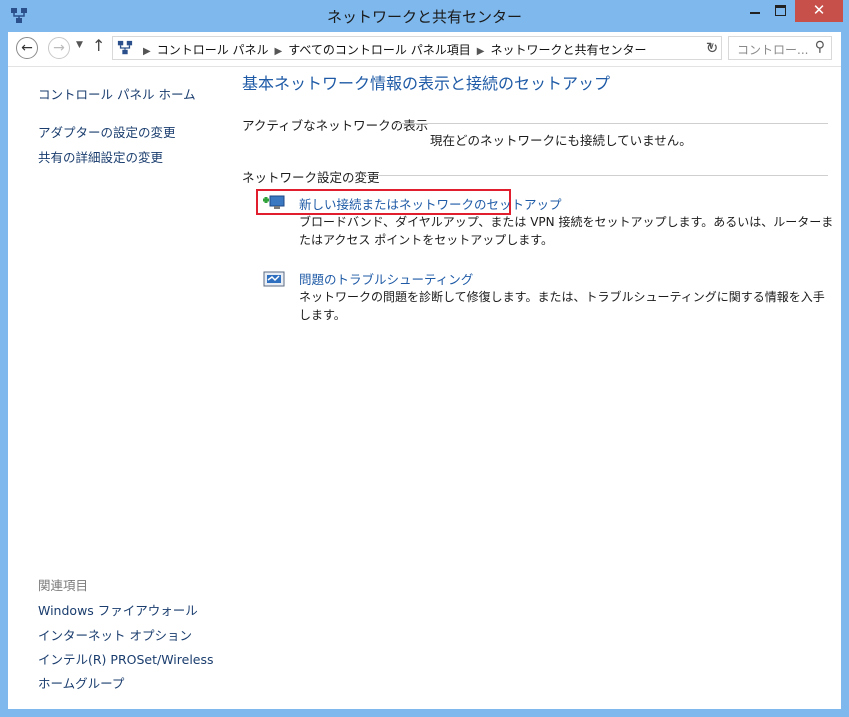  I want to click on related-link-internet-options: インターネット オプション, so click(115, 634).